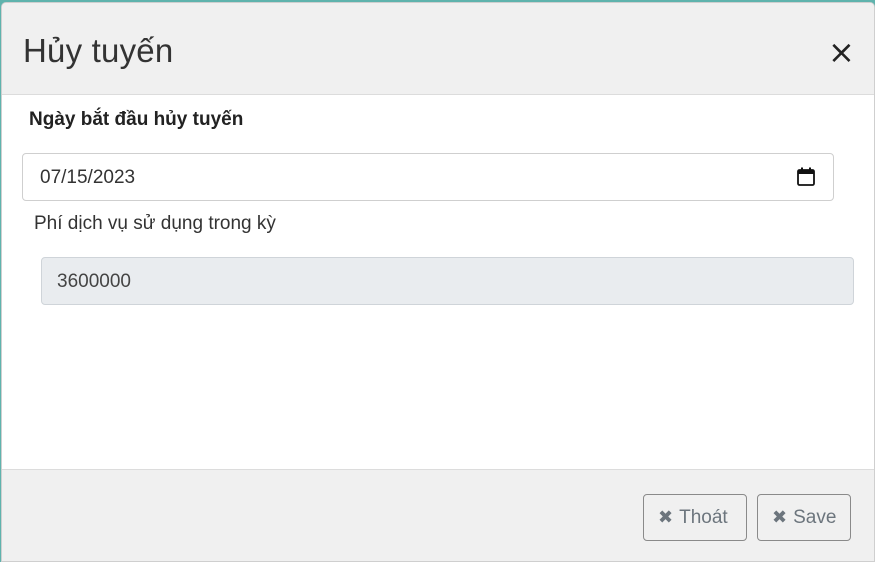 This screenshot has width=875, height=562. Describe the element at coordinates (155, 223) in the screenshot. I see `fee-label: Phí dịch vụ sử dụng trong kỳ` at that location.